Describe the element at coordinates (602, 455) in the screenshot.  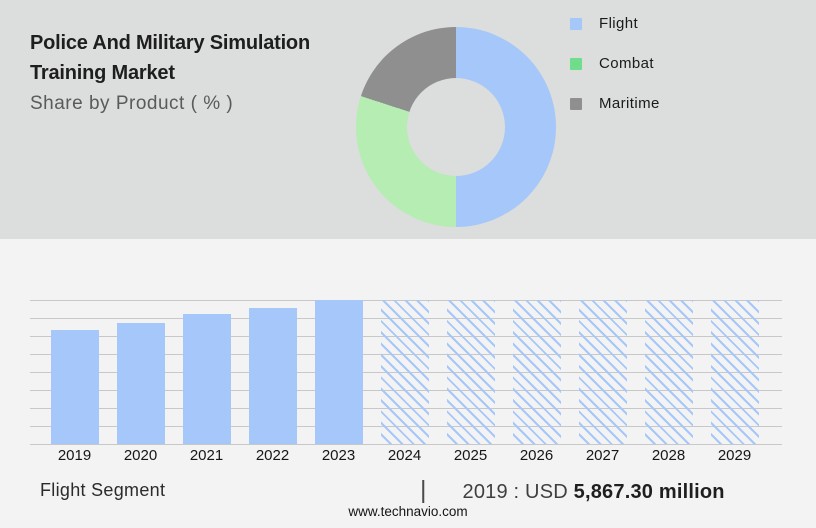
I see `x-tick-2027: 2027` at that location.